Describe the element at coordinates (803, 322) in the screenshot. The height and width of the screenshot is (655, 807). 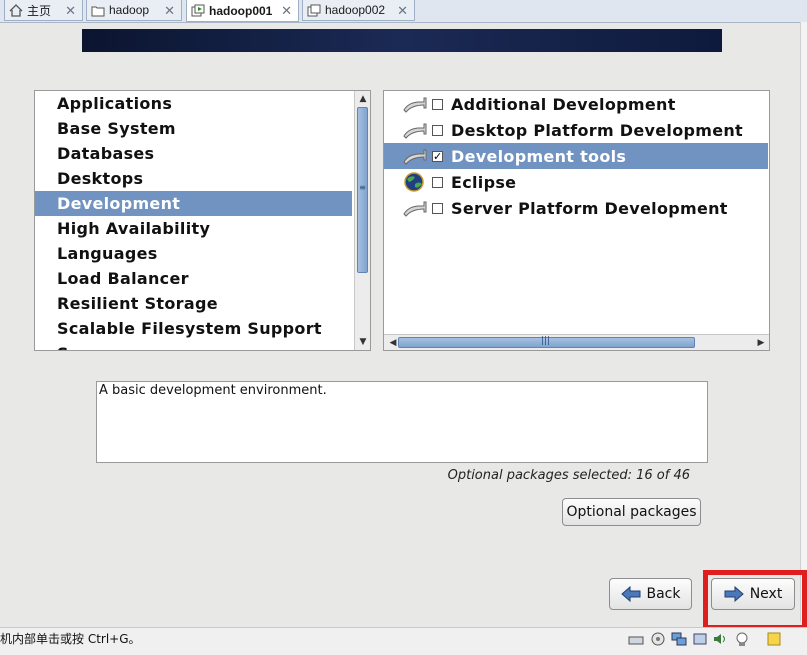
I see `window-scrollbar` at that location.